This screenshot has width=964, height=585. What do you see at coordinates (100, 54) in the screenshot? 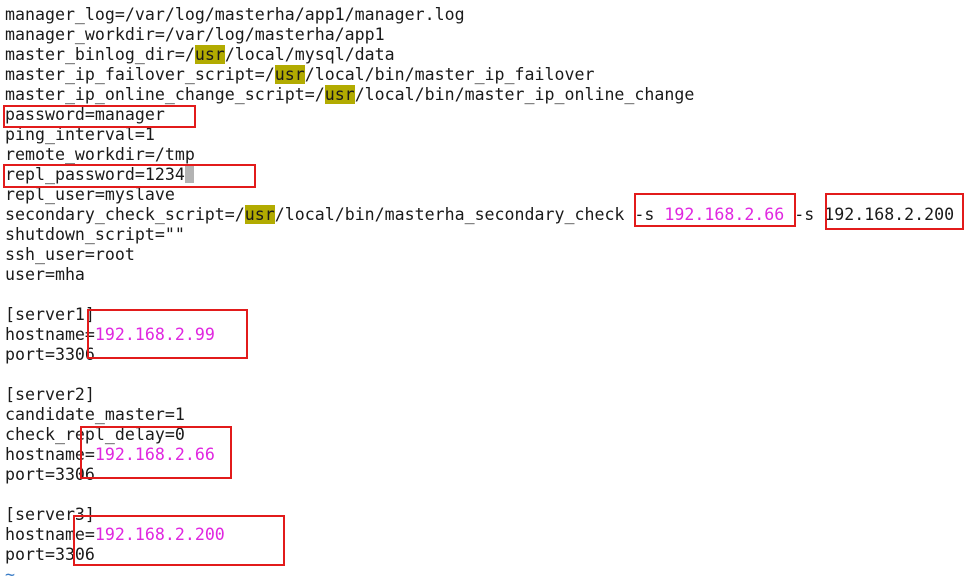
I see `line-text: master_binlog_dir=/` at bounding box center [100, 54].